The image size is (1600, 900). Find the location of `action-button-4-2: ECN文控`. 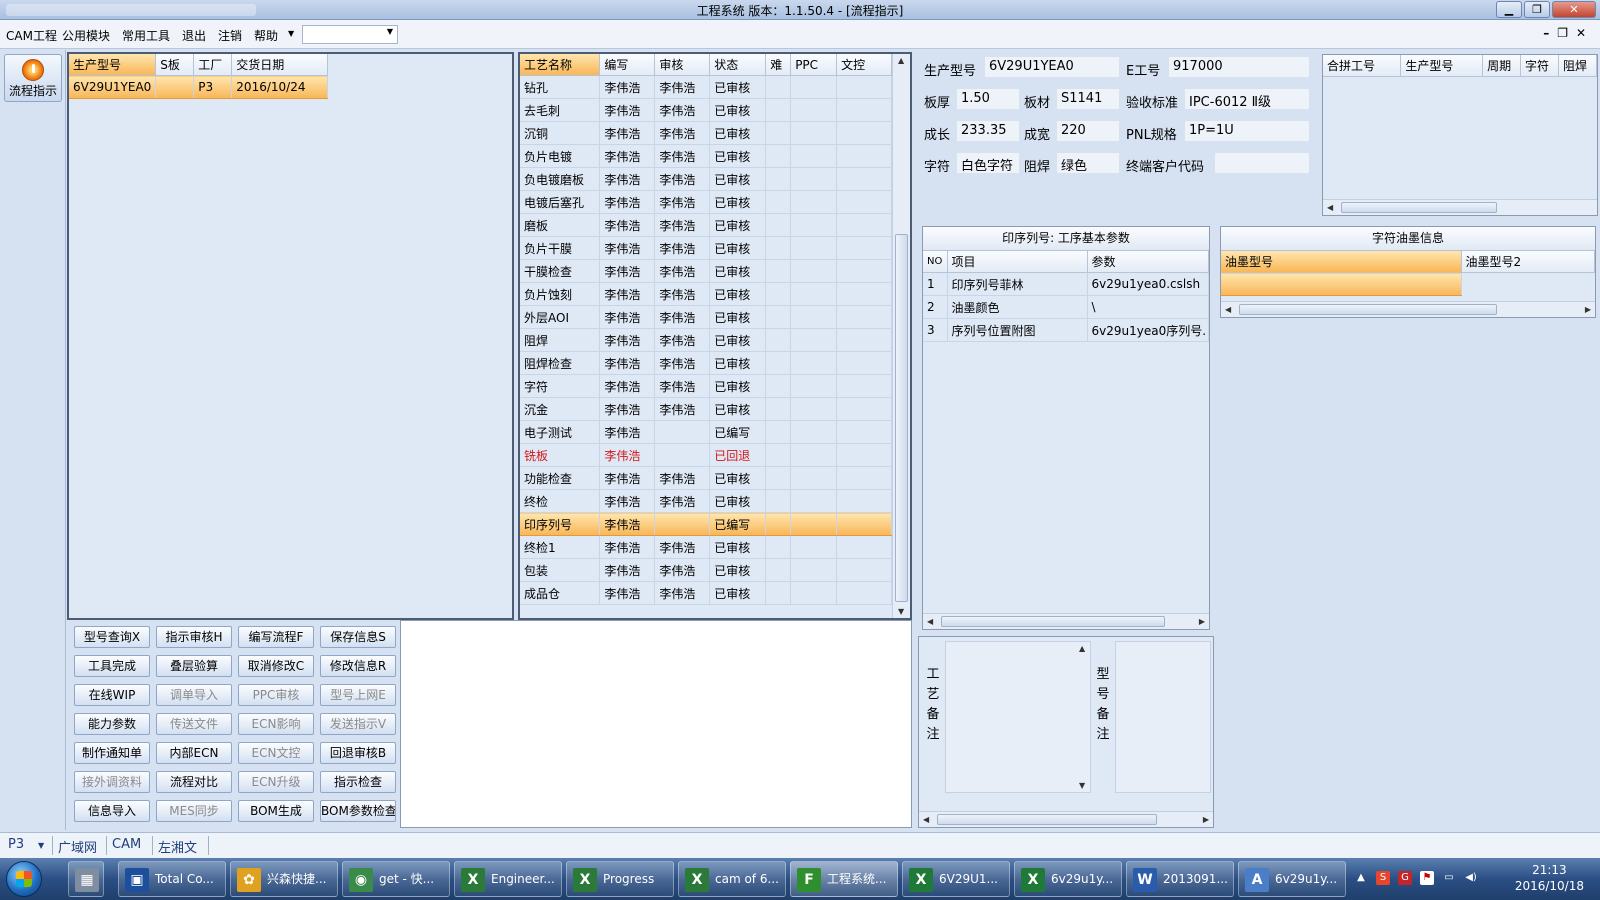

action-button-4-2: ECN文控 is located at coordinates (276, 753).